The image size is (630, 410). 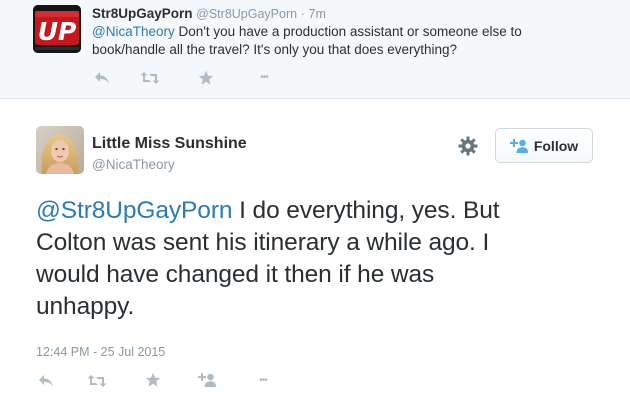 I want to click on profile-photo-icon, so click(x=60, y=150).